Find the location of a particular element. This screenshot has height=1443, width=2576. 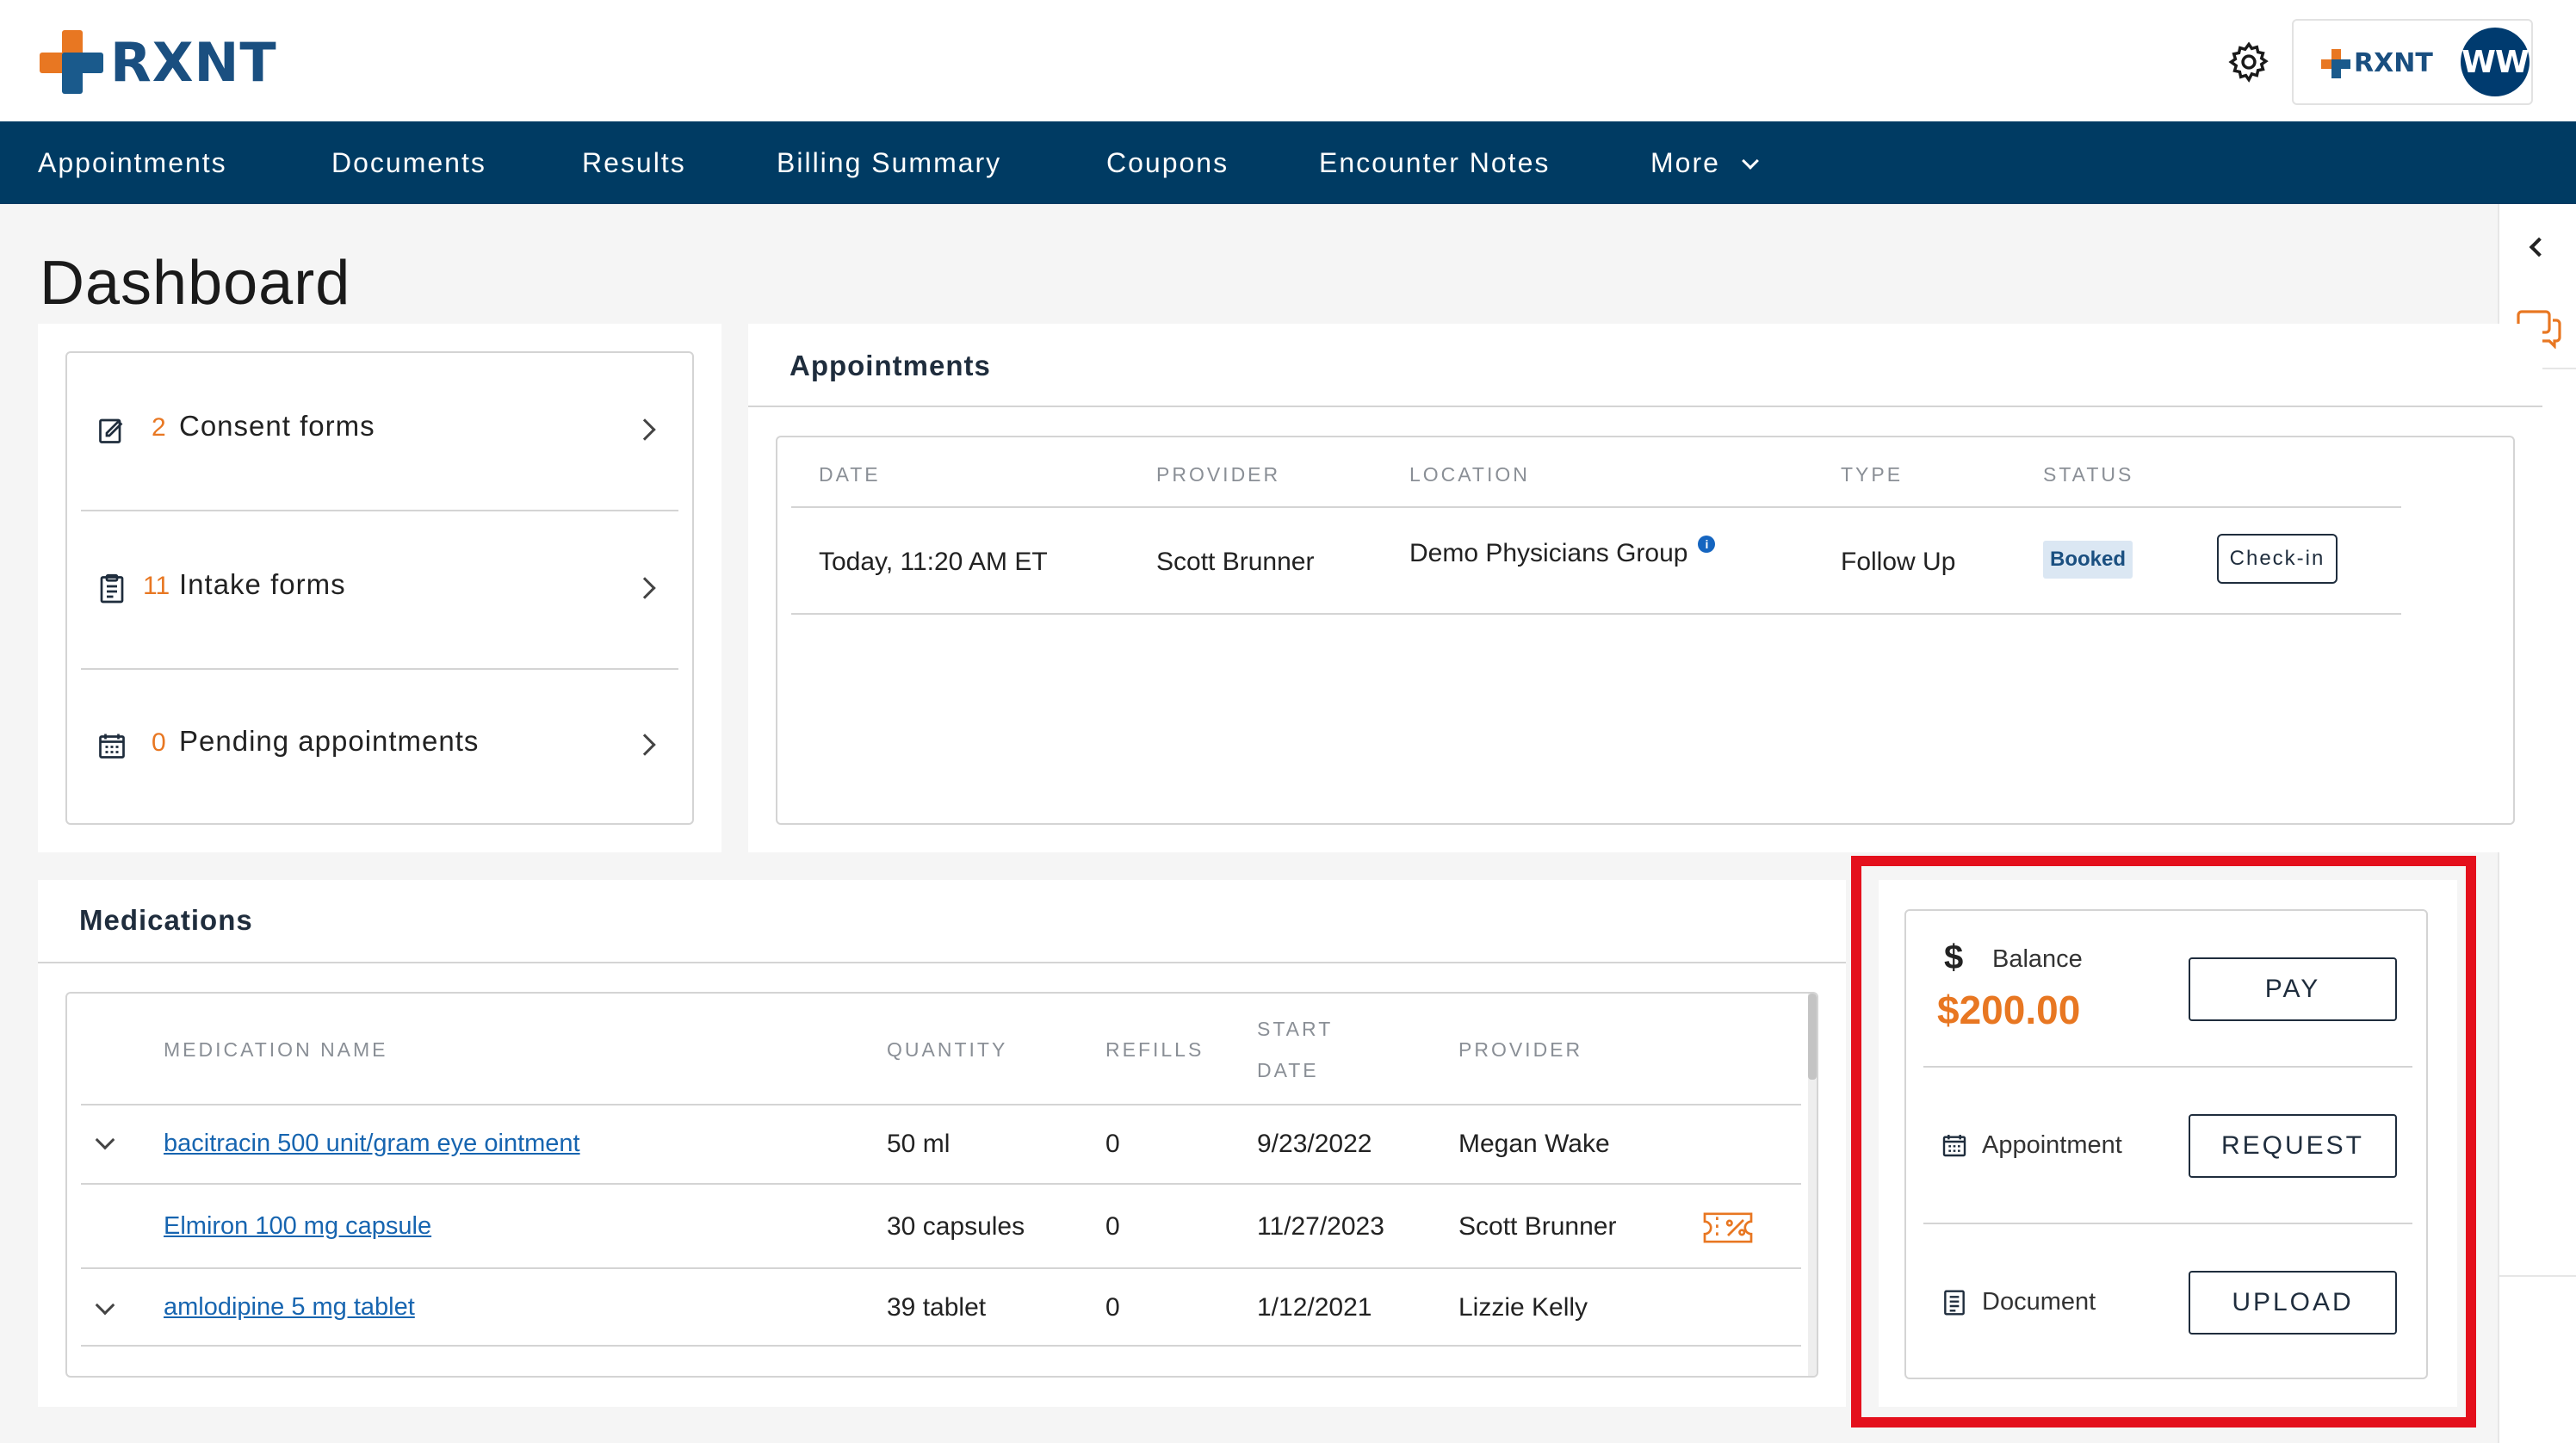

intake-forms-row: 11 Intake forms is located at coordinates (380, 589).